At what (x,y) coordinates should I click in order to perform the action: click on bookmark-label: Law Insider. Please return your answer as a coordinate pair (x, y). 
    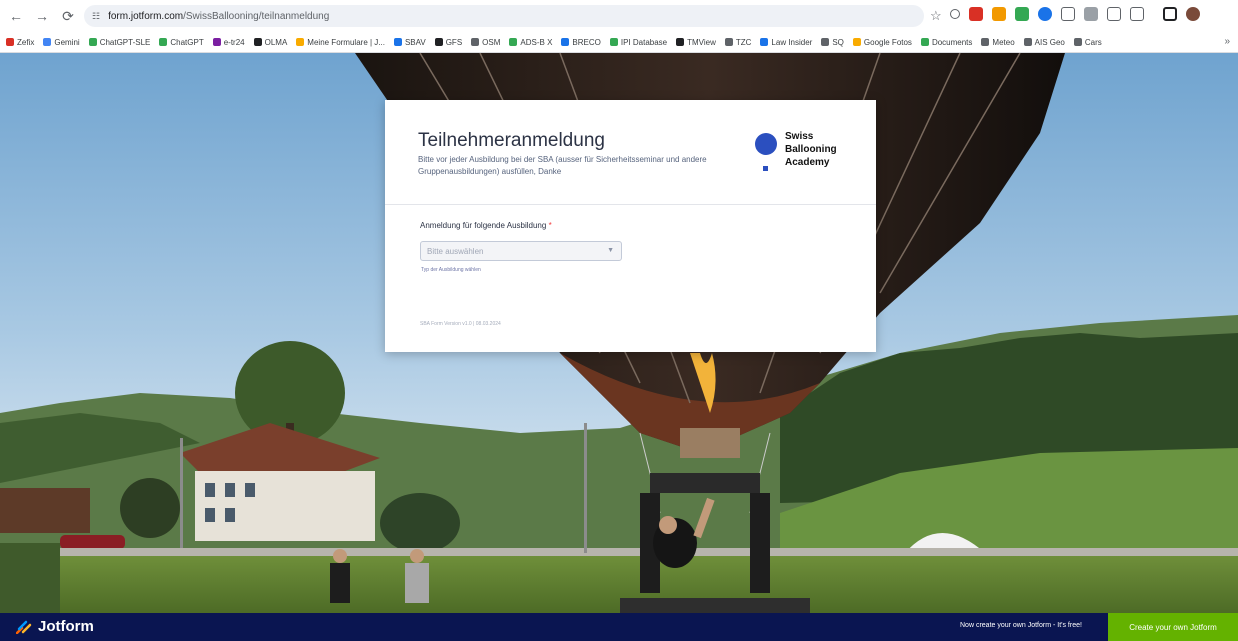
    Looking at the image, I should click on (792, 42).